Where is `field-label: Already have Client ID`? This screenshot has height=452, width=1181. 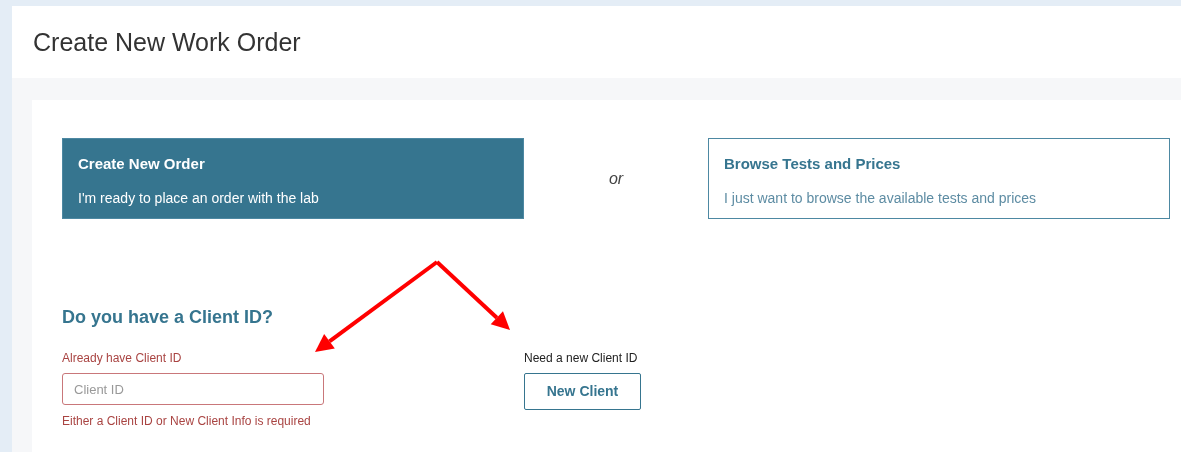 field-label: Already have Client ID is located at coordinates (122, 358).